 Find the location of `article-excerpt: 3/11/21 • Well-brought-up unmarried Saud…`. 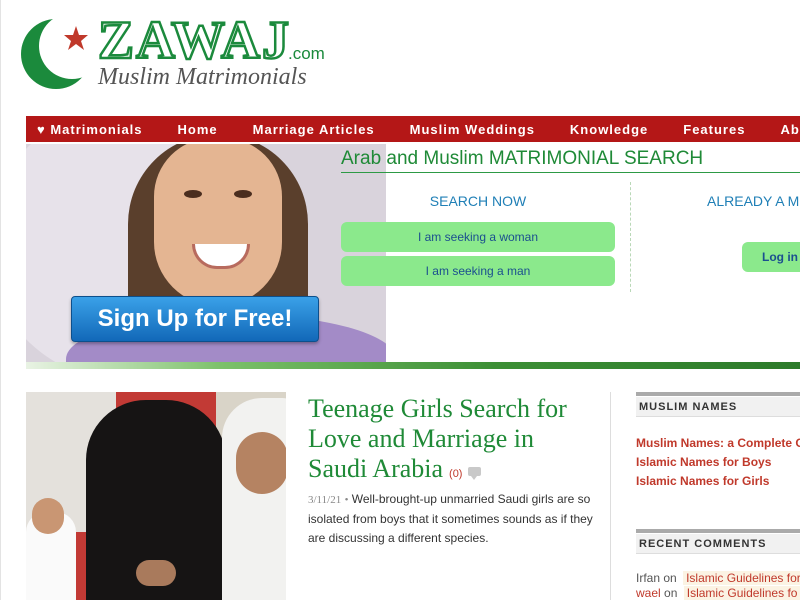

article-excerpt: 3/11/21 • Well-brought-up unmarried Saud… is located at coordinates (453, 519).